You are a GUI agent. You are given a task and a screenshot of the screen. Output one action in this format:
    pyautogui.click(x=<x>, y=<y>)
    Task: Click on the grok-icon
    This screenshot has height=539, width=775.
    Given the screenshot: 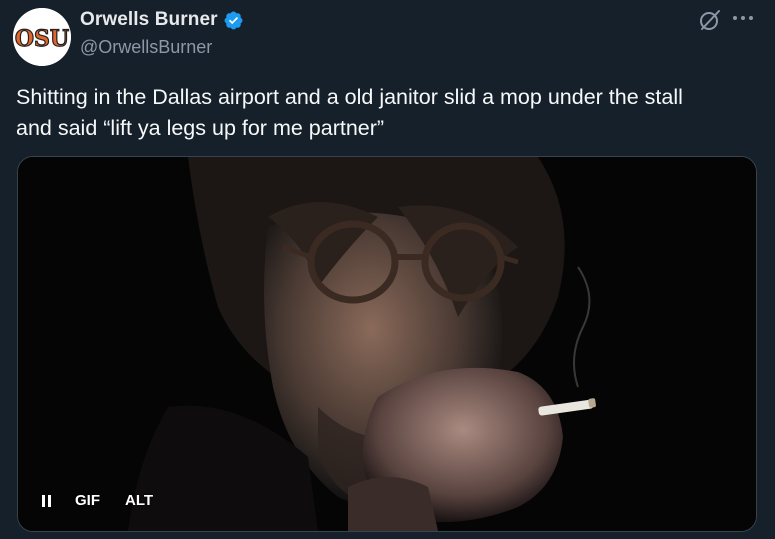 What is the action you would take?
    pyautogui.click(x=710, y=20)
    